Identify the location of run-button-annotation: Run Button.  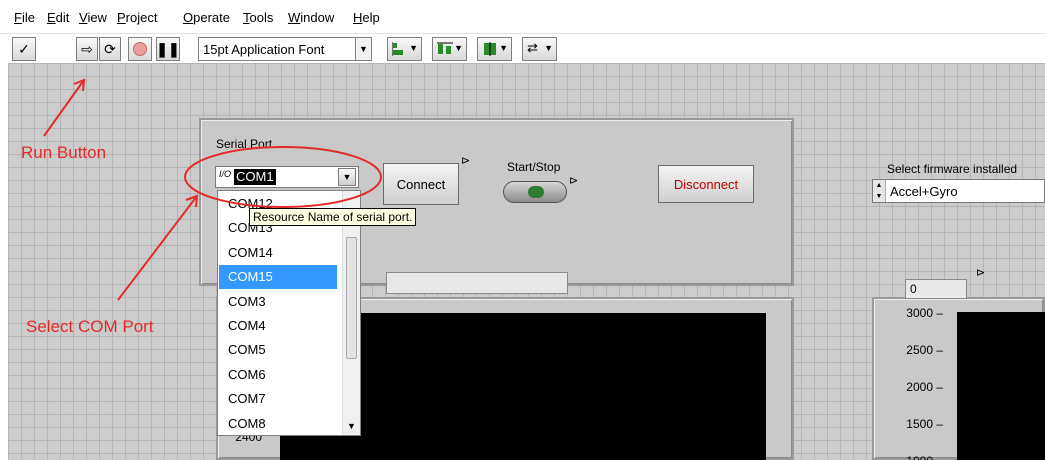
(64, 152).